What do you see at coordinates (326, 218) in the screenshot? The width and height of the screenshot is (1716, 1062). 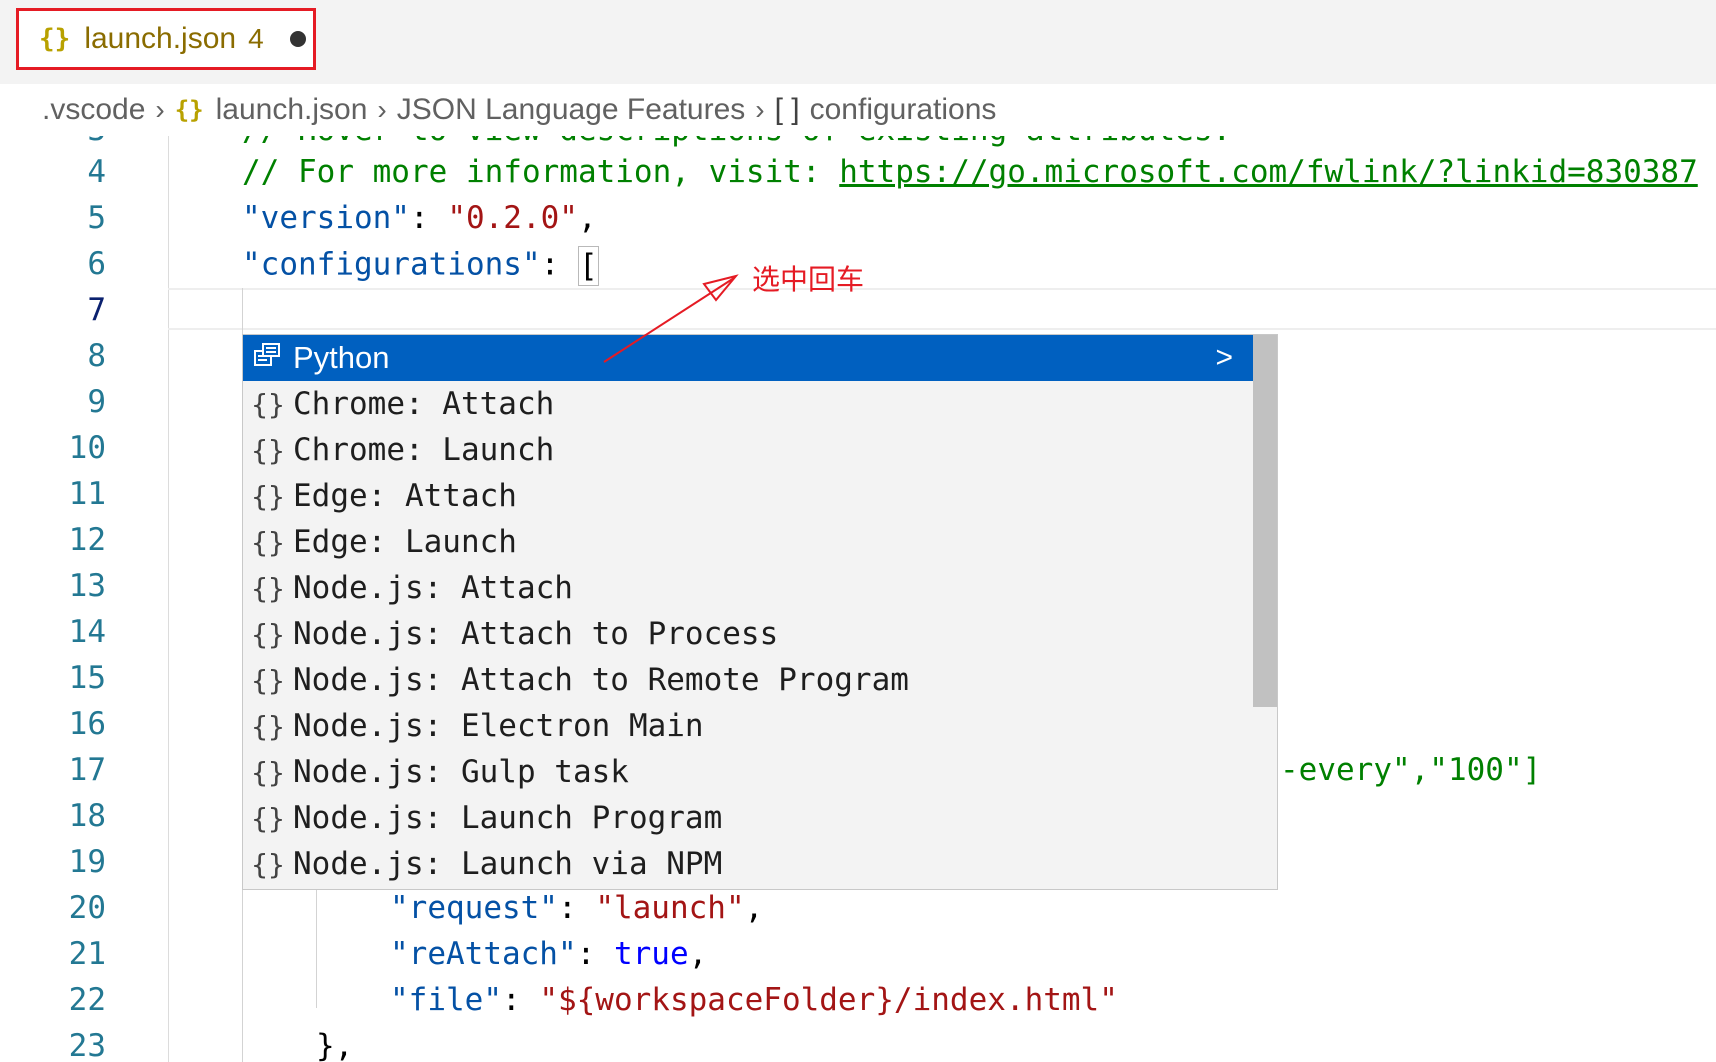 I see `json-key: "version"` at bounding box center [326, 218].